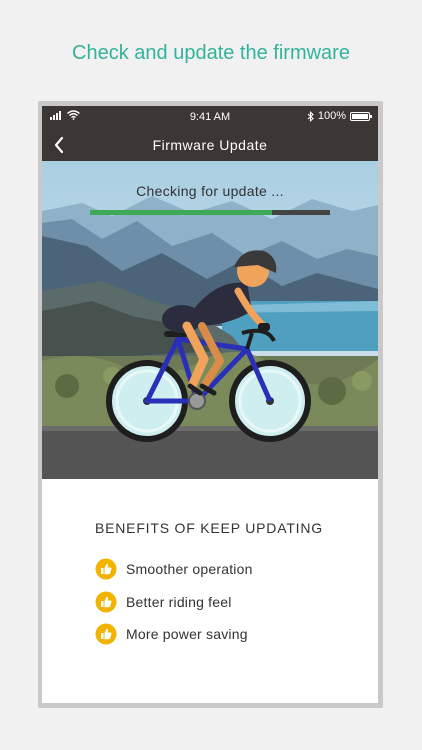  Describe the element at coordinates (189, 569) in the screenshot. I see `benefit-label: Smoother operation` at that location.